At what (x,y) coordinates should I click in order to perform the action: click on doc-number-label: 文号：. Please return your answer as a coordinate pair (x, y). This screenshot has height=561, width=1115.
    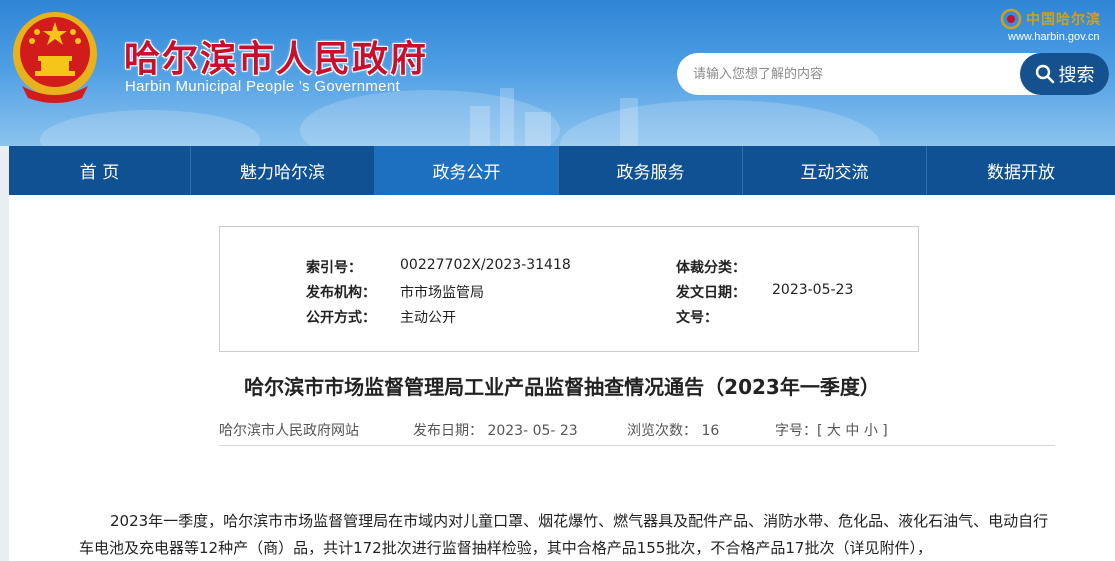
    Looking at the image, I should click on (697, 318).